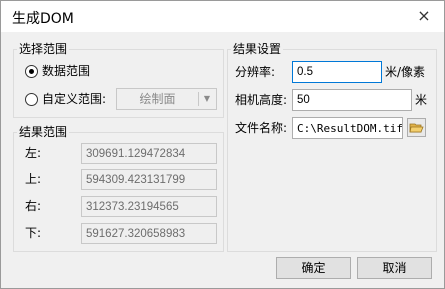 The image size is (445, 289). What do you see at coordinates (207, 98) in the screenshot?
I see `chevron-down-icon: ▼` at bounding box center [207, 98].